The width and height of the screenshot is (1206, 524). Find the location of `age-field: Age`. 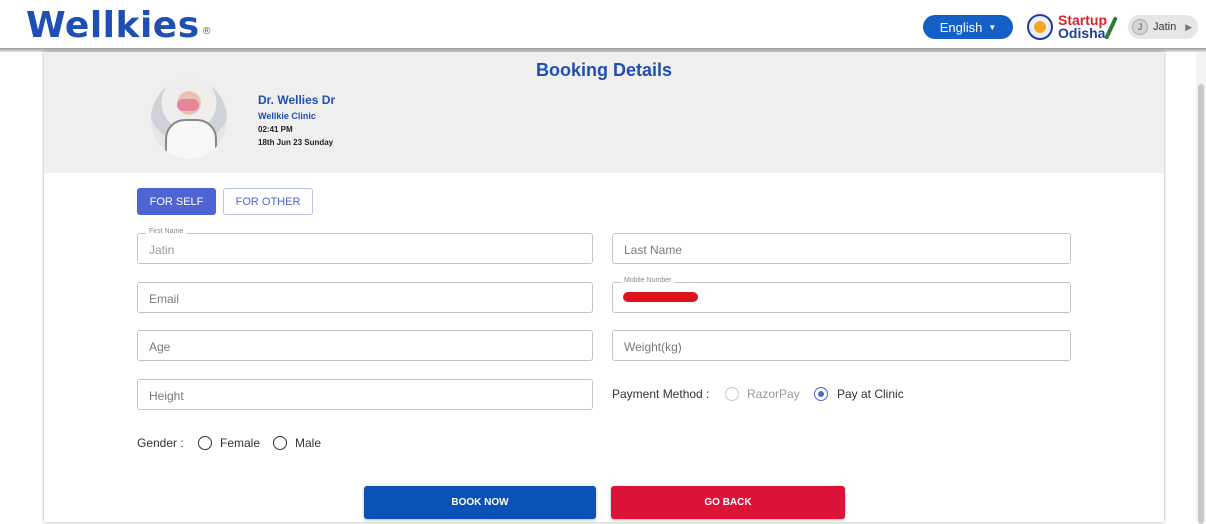

age-field: Age is located at coordinates (365, 345).